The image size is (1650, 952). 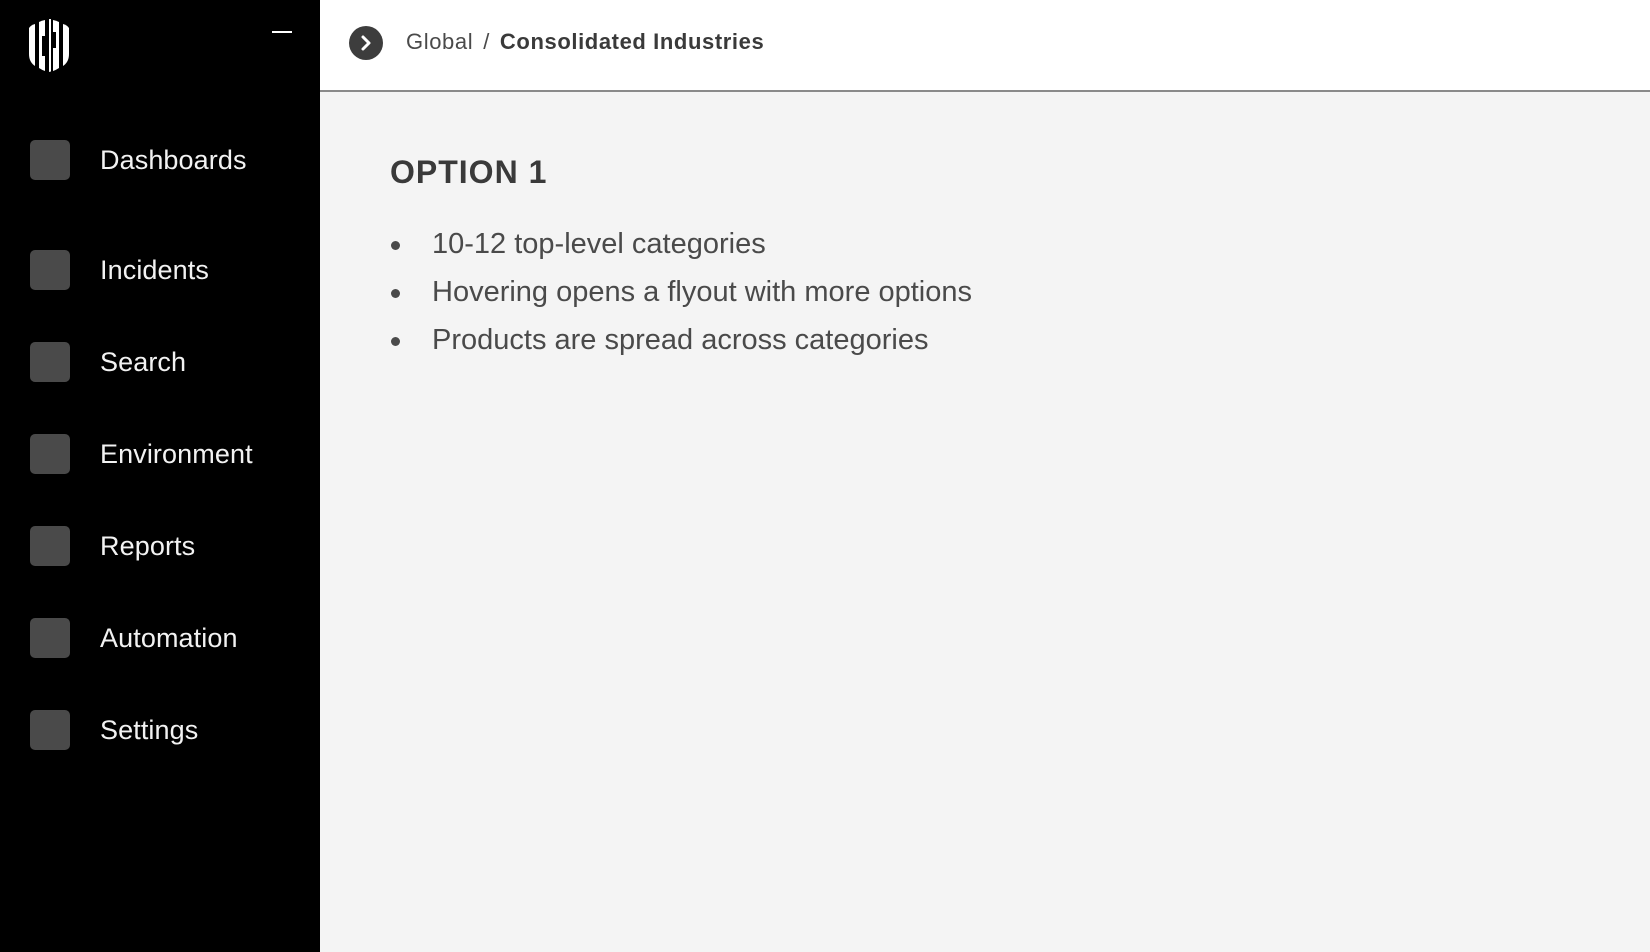 What do you see at coordinates (173, 159) in the screenshot?
I see `sidebar-item-label: Dashboards` at bounding box center [173, 159].